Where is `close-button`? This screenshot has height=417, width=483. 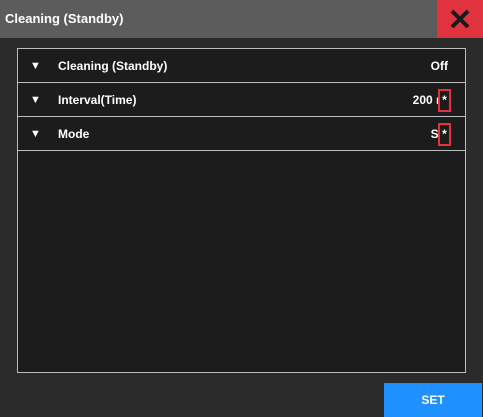
close-button is located at coordinates (460, 19).